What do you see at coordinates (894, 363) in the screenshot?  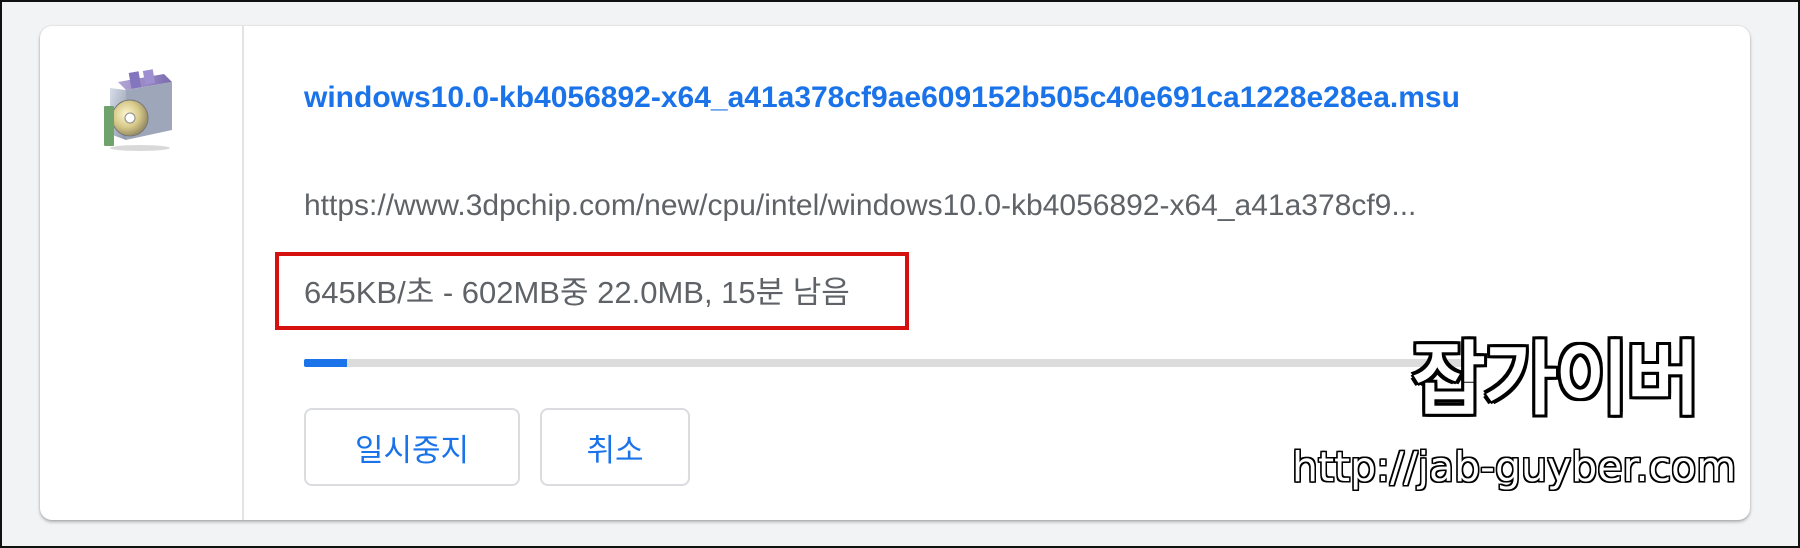 I see `download-progress-bar` at bounding box center [894, 363].